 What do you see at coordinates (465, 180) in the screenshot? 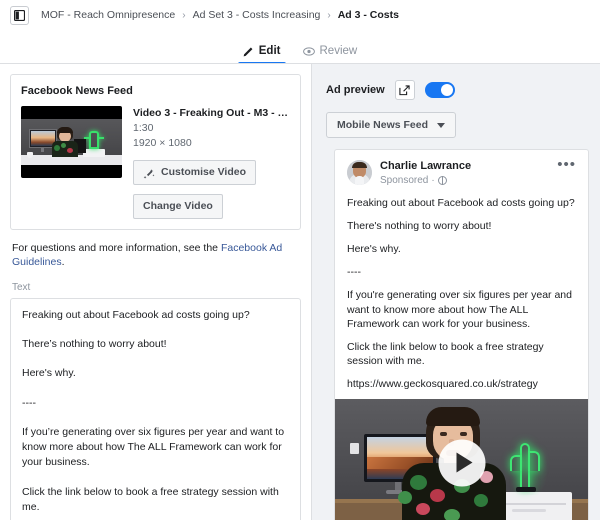
I see `sponsored-row: Sponsored ·` at bounding box center [465, 180].